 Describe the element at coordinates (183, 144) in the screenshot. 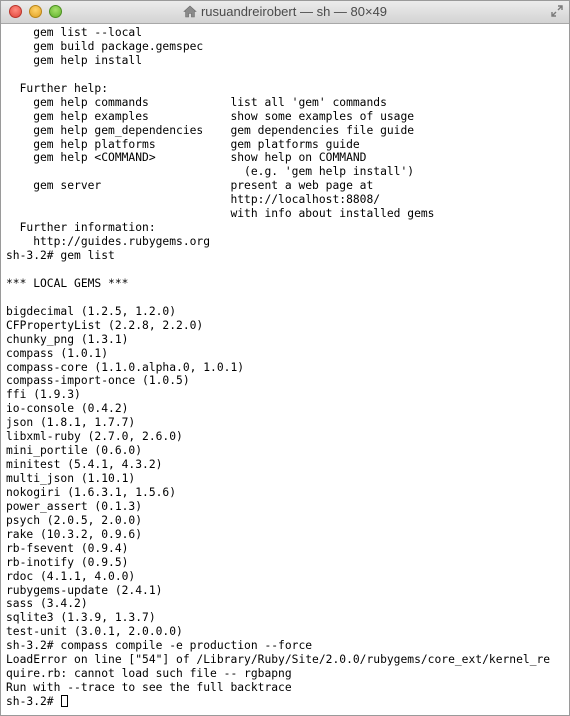

I see `terminal-line: gem help platforms gem platforms guide` at that location.